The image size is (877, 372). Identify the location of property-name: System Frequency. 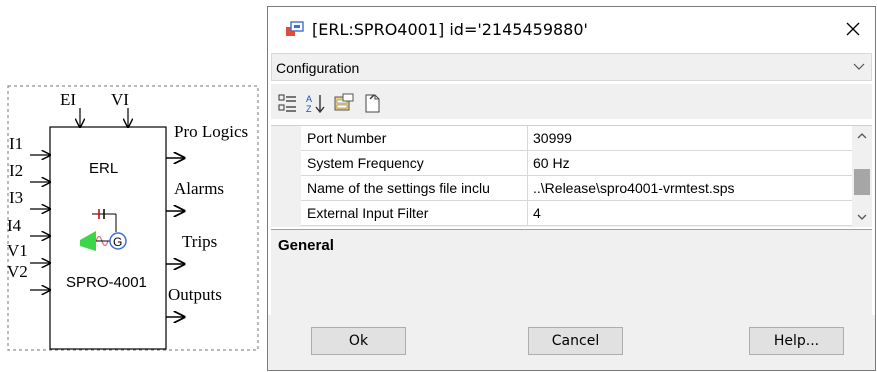
(365, 163).